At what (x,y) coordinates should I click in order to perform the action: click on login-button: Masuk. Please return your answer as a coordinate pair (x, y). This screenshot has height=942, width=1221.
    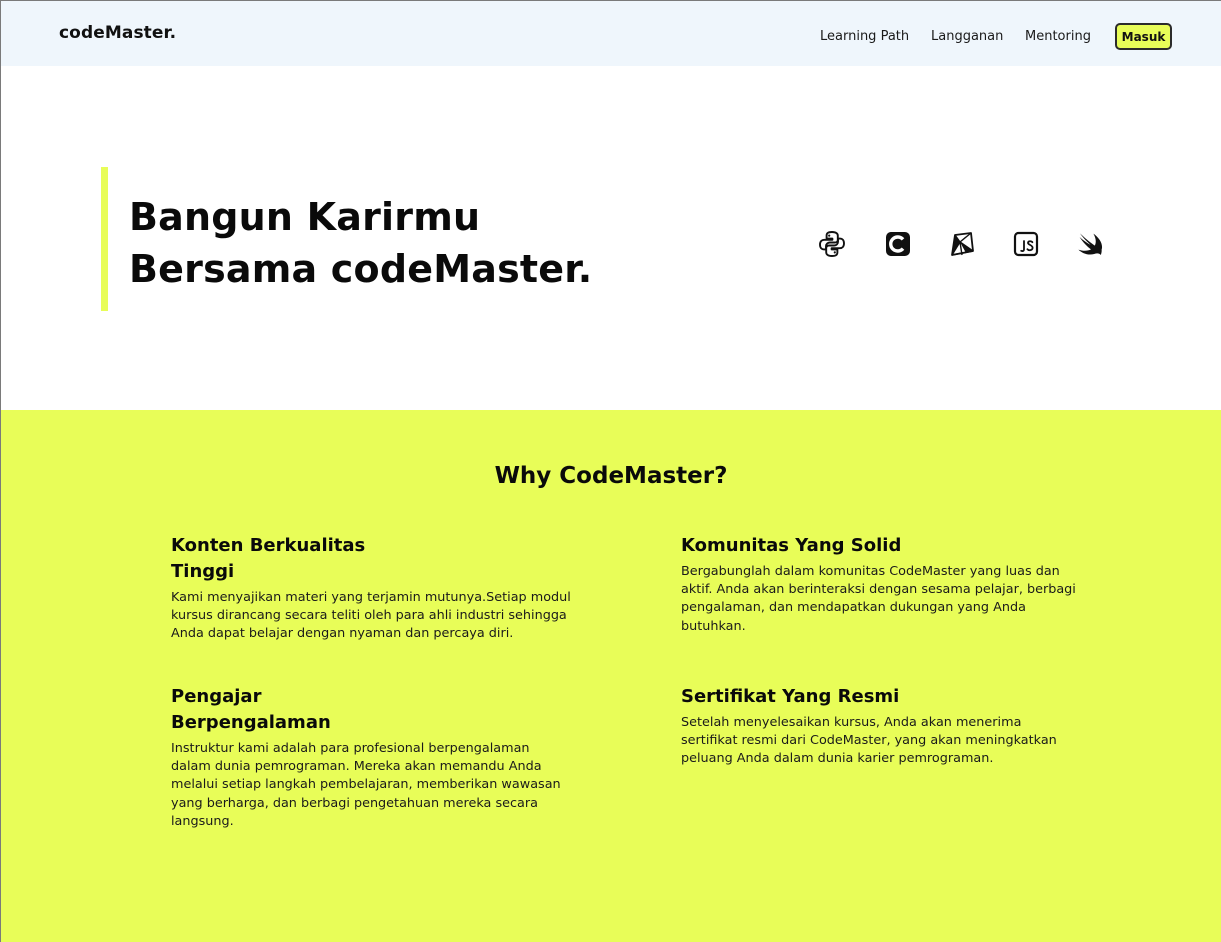
    Looking at the image, I should click on (1143, 36).